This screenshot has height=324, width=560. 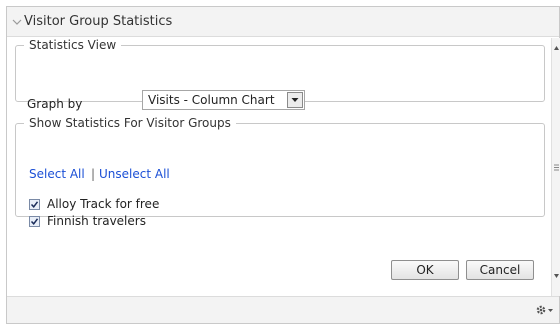 I want to click on graph-by-label: Graph by, so click(x=55, y=104).